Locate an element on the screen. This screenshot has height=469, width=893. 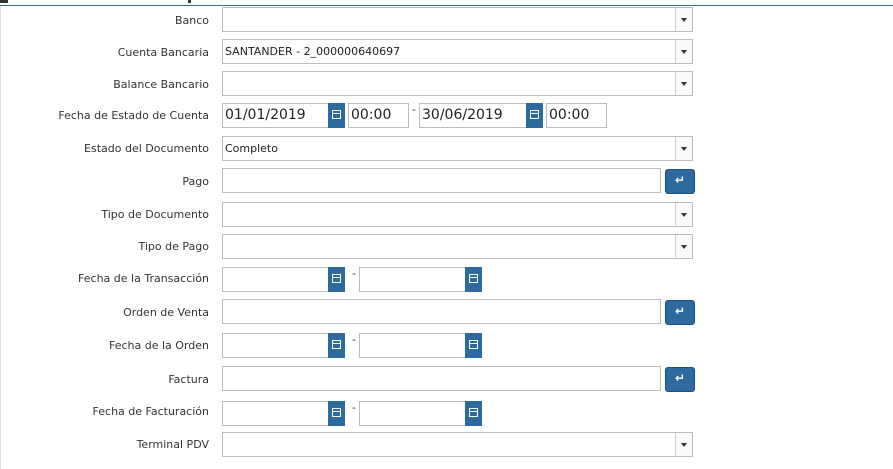
tipo-documento-dropdown-button is located at coordinates (683, 214).